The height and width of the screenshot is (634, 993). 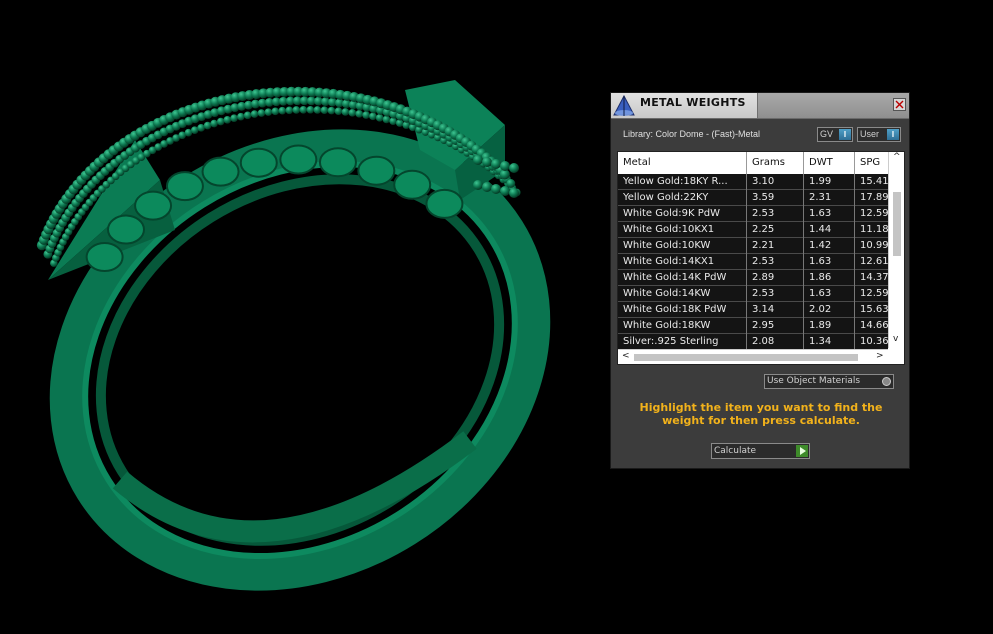 What do you see at coordinates (829, 182) in the screenshot?
I see `cell-dwt: 1.99` at bounding box center [829, 182].